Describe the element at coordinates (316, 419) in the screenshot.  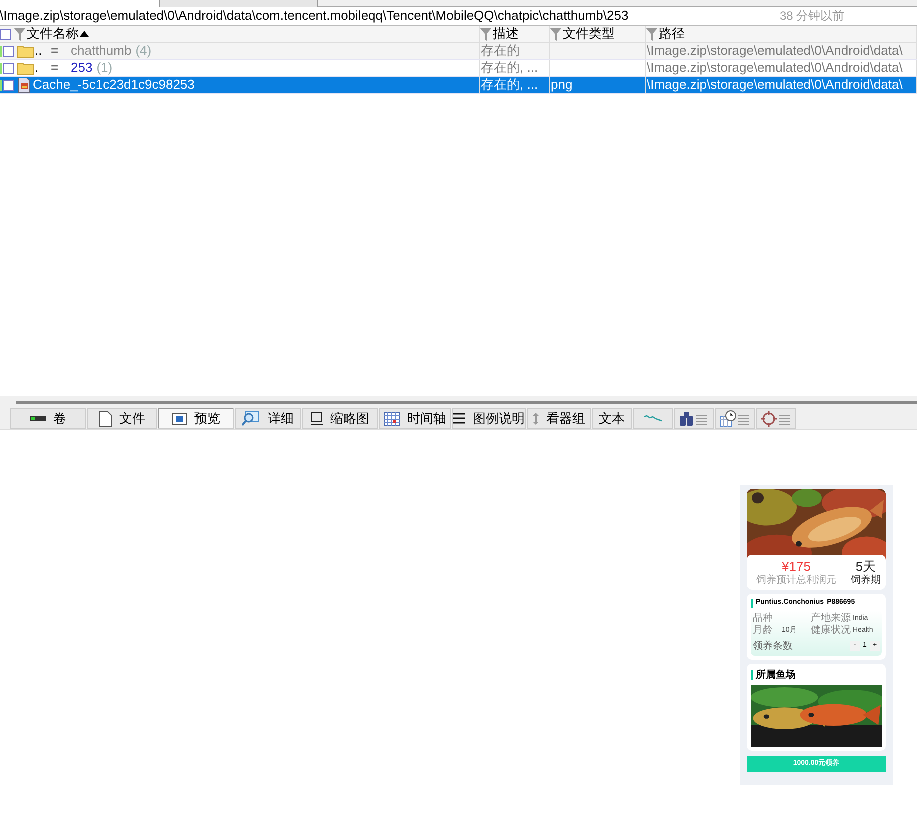
I see `monitor-icon` at that location.